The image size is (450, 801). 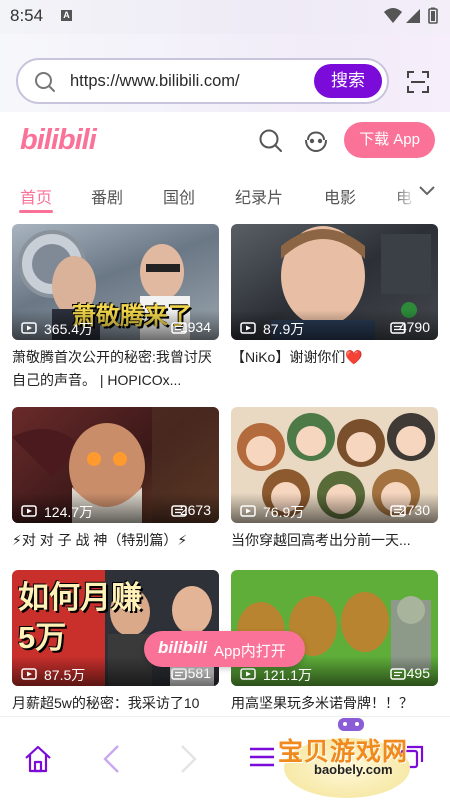 What do you see at coordinates (316, 142) in the screenshot?
I see `user-icon` at bounding box center [316, 142].